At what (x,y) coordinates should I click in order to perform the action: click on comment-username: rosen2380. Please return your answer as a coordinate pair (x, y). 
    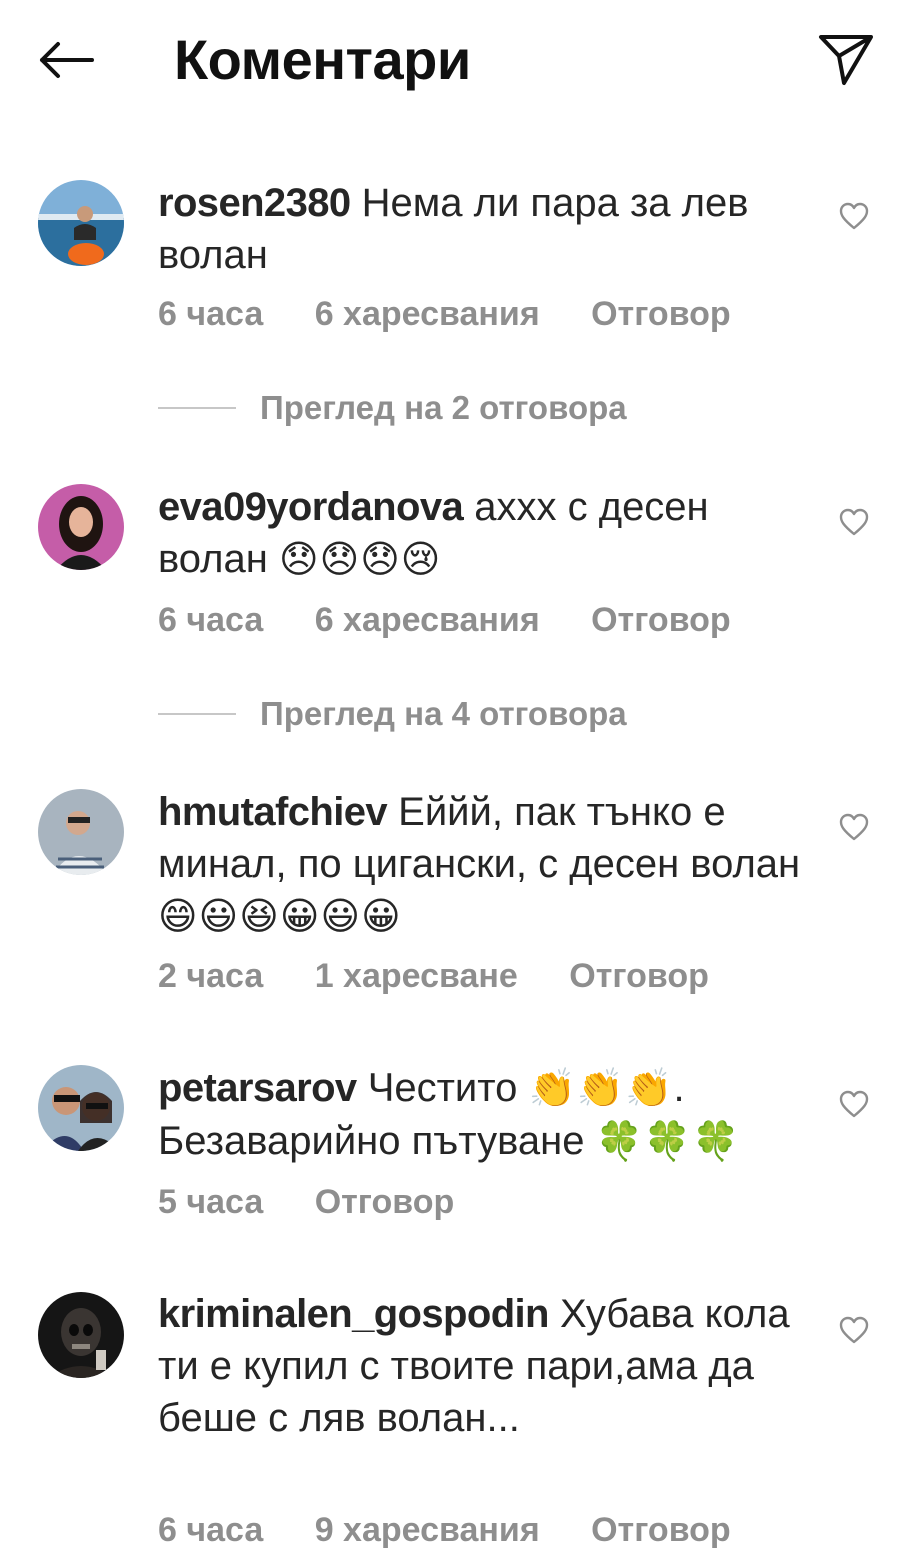
    Looking at the image, I should click on (254, 203).